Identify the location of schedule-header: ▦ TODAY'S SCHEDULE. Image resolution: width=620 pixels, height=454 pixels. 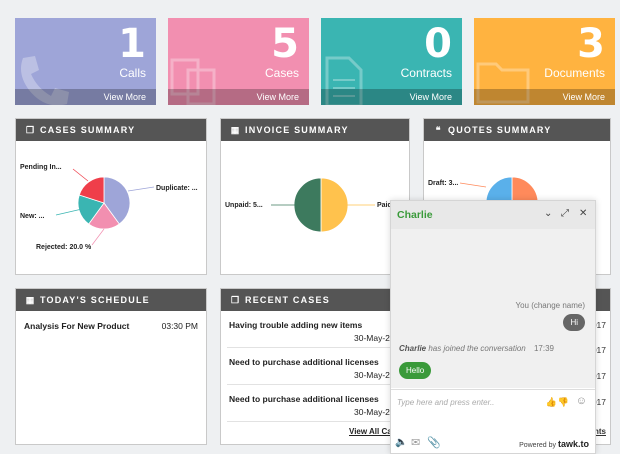
(111, 300).